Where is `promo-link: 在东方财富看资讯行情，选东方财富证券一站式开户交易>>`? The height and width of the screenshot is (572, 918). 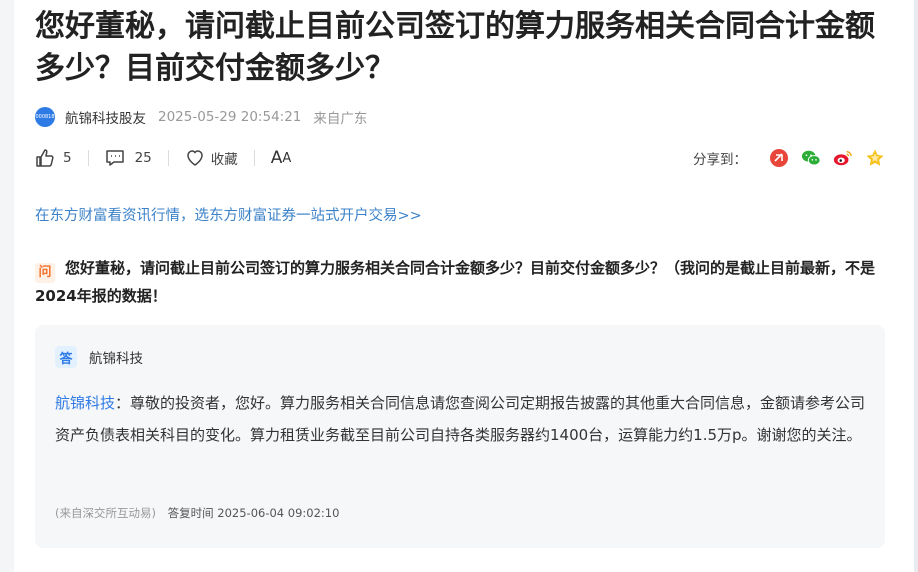
promo-link: 在东方财富看资讯行情，选东方财富证券一站式开户交易>> is located at coordinates (228, 214).